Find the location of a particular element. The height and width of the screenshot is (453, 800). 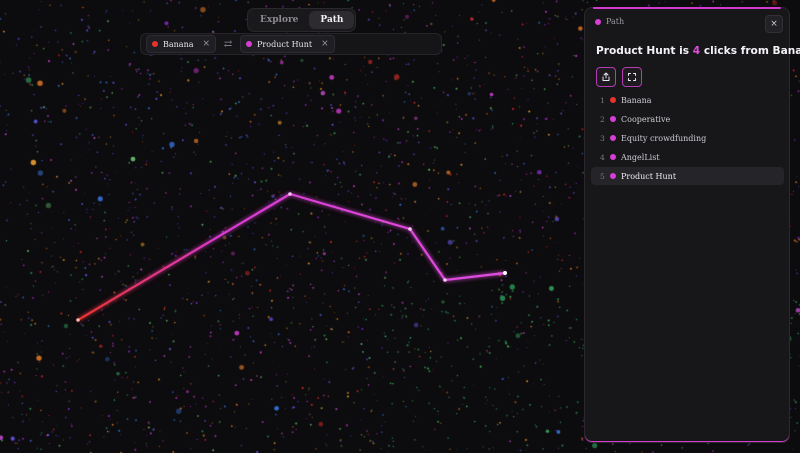

path-node-equity-crowdfunding is located at coordinates (410, 229).